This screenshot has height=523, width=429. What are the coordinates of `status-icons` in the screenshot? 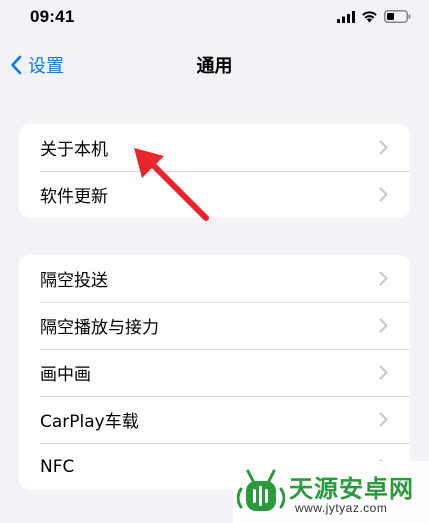 It's located at (374, 17).